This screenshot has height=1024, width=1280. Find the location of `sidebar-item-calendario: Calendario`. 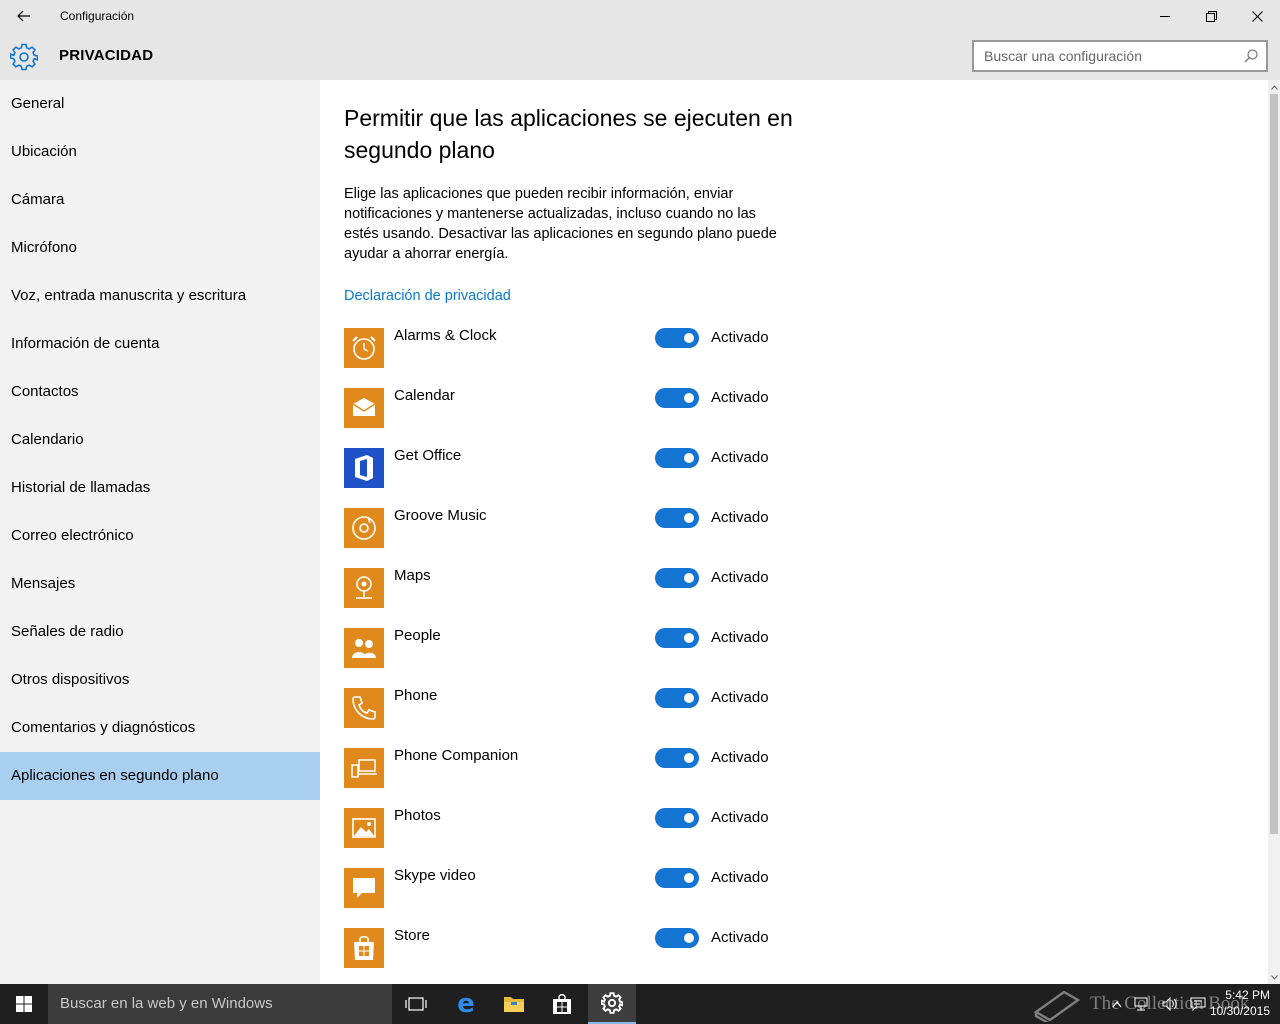

sidebar-item-calendario: Calendario is located at coordinates (160, 440).